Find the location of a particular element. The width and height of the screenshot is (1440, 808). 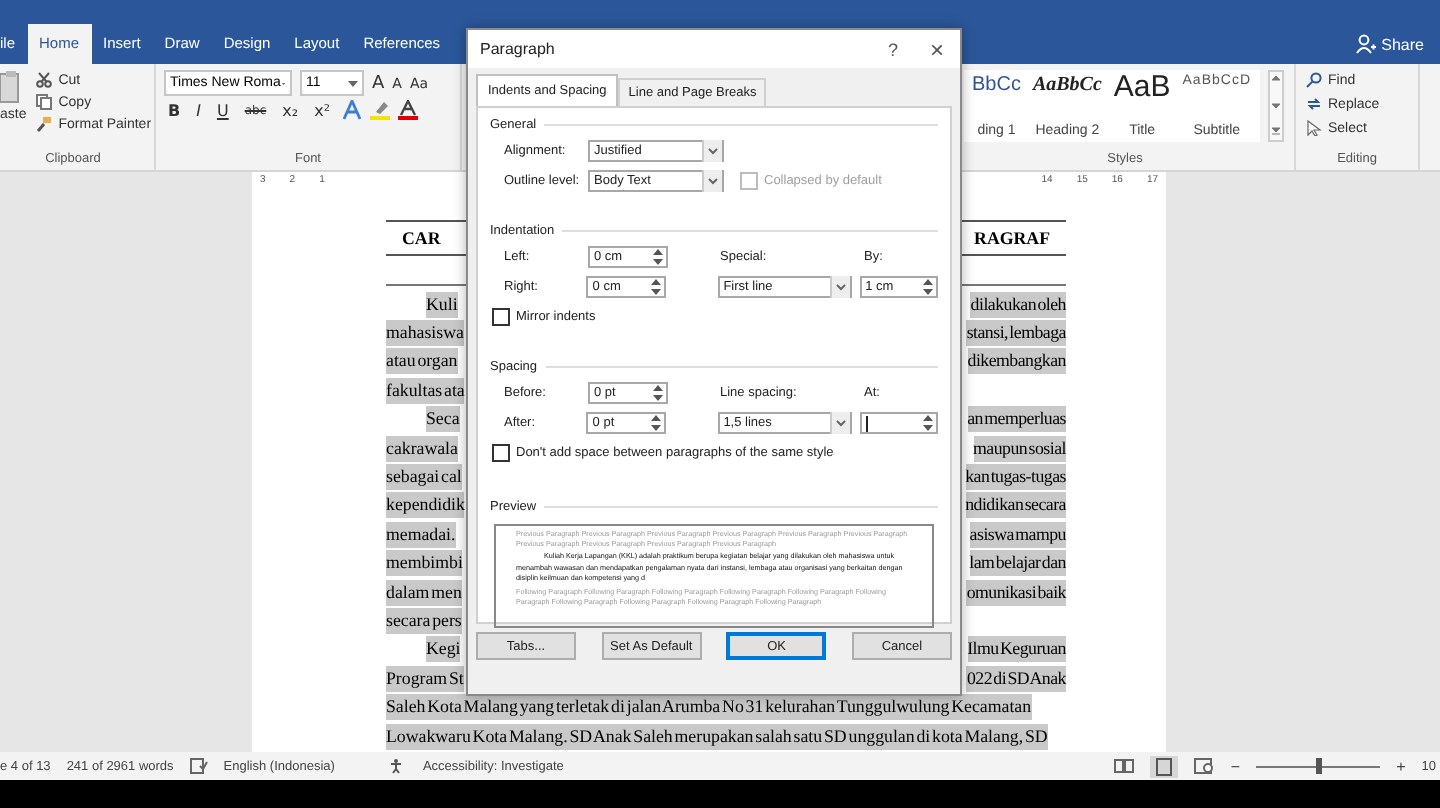

body-text: dalam men is located at coordinates (424, 592).